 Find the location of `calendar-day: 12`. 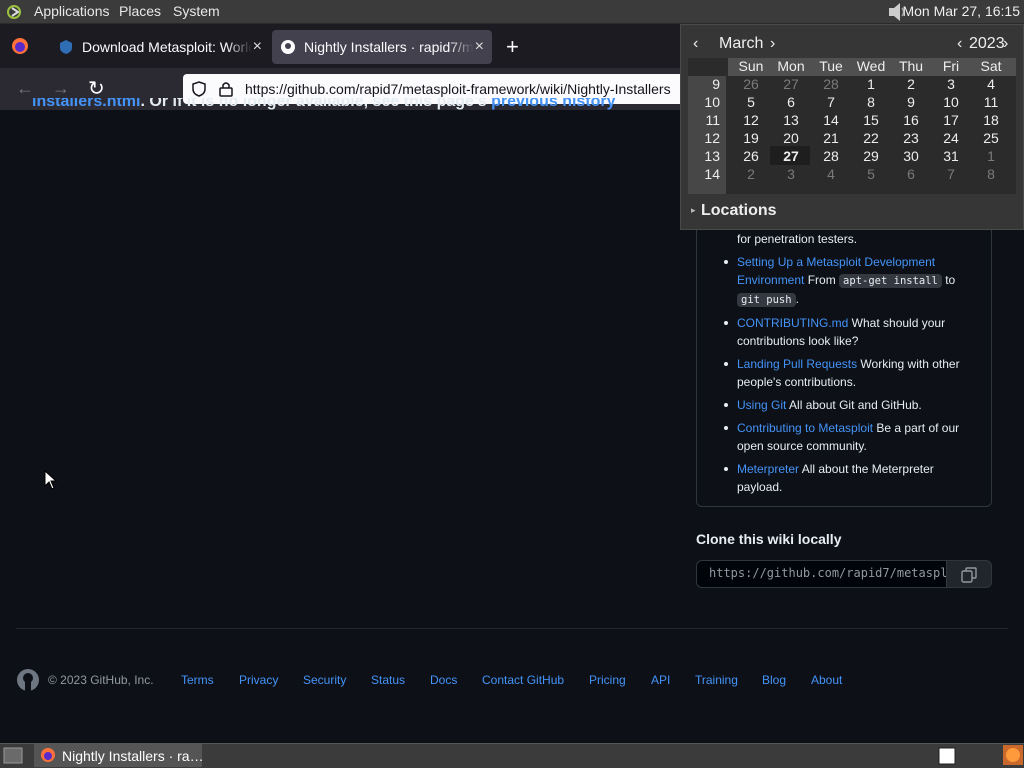

calendar-day: 12 is located at coordinates (751, 120).